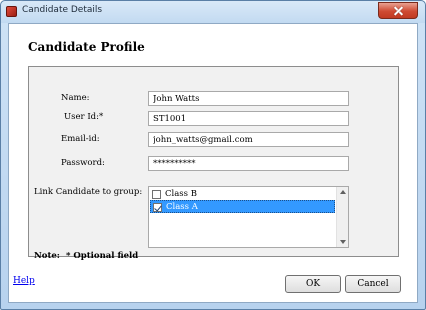 The image size is (426, 310). What do you see at coordinates (156, 194) in the screenshot?
I see `class-b-checkbox` at bounding box center [156, 194].